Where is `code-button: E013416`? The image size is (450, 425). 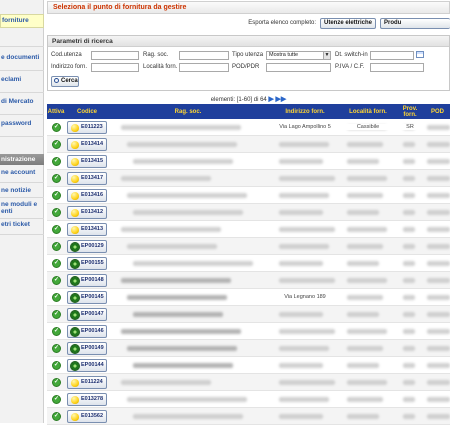
code-button: E013416 is located at coordinates (87, 195).